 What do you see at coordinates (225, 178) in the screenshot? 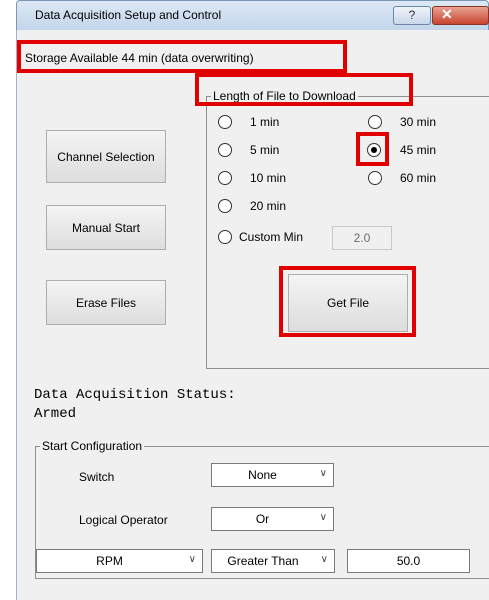
I see `radio-10-min` at bounding box center [225, 178].